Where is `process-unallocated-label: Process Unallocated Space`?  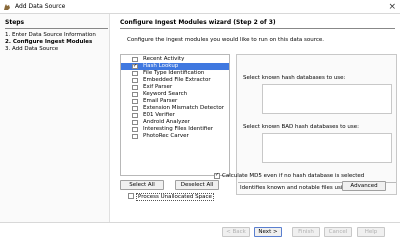
process-unallocated-label: Process Unallocated Space is located at coordinates (175, 197).